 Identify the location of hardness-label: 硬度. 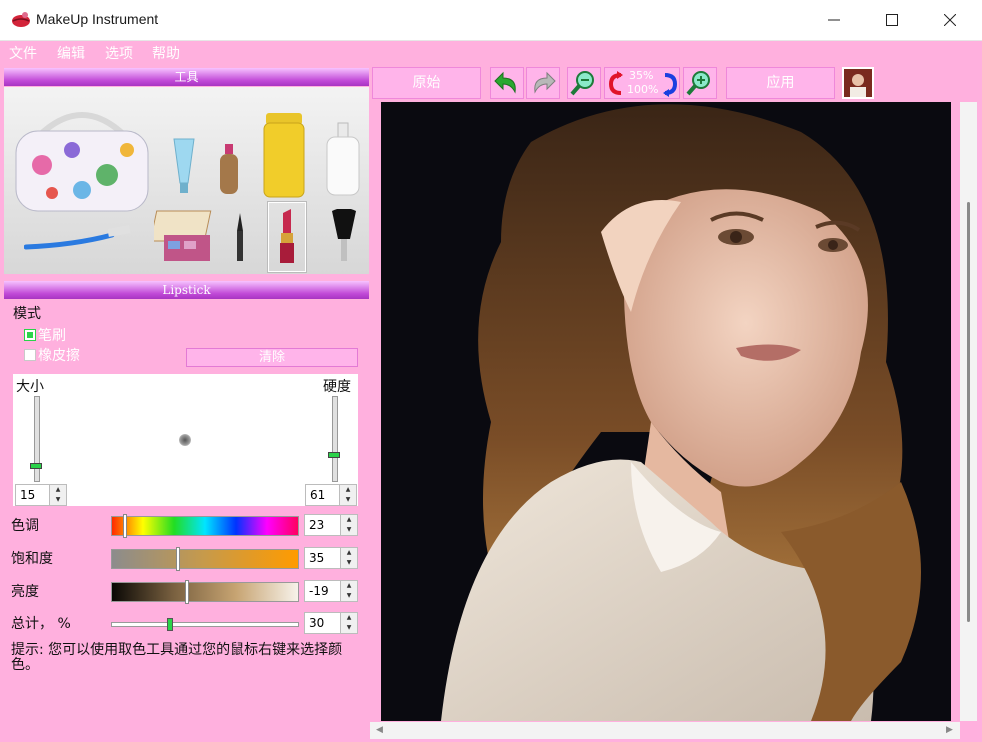
(337, 387).